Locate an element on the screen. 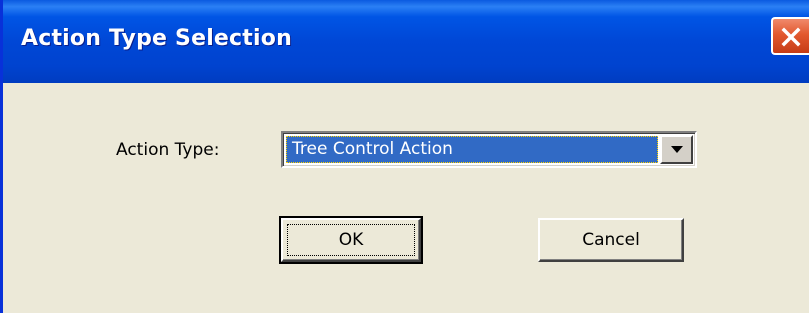  action-type-selected-value: Tree Control Action is located at coordinates (472, 149).